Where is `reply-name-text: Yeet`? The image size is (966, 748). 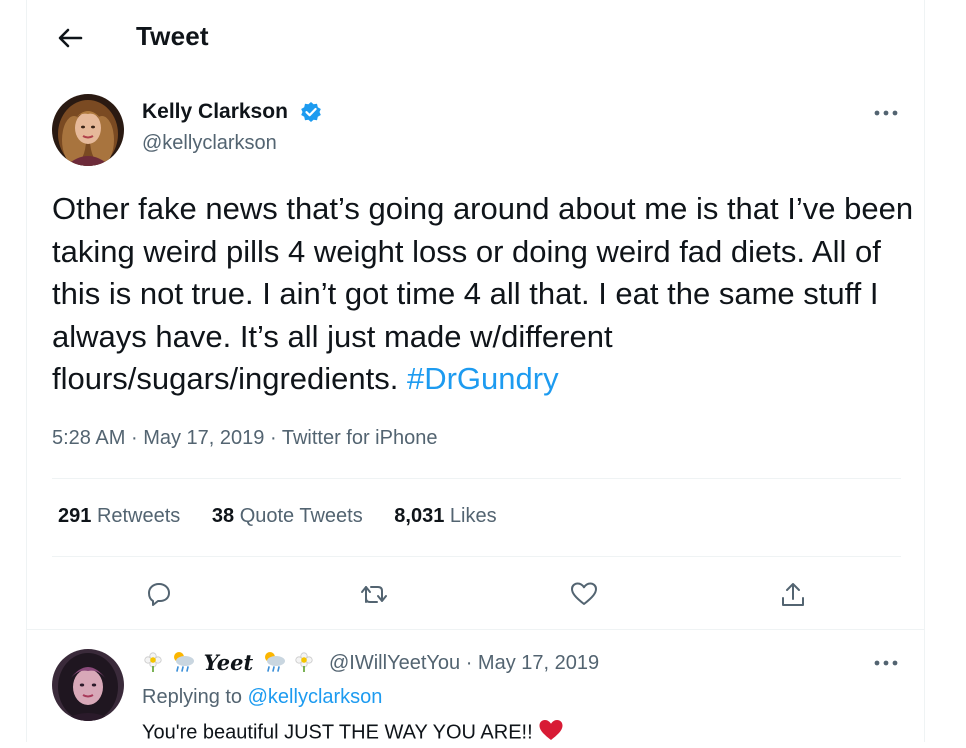
reply-name-text: Yeet is located at coordinates (228, 662).